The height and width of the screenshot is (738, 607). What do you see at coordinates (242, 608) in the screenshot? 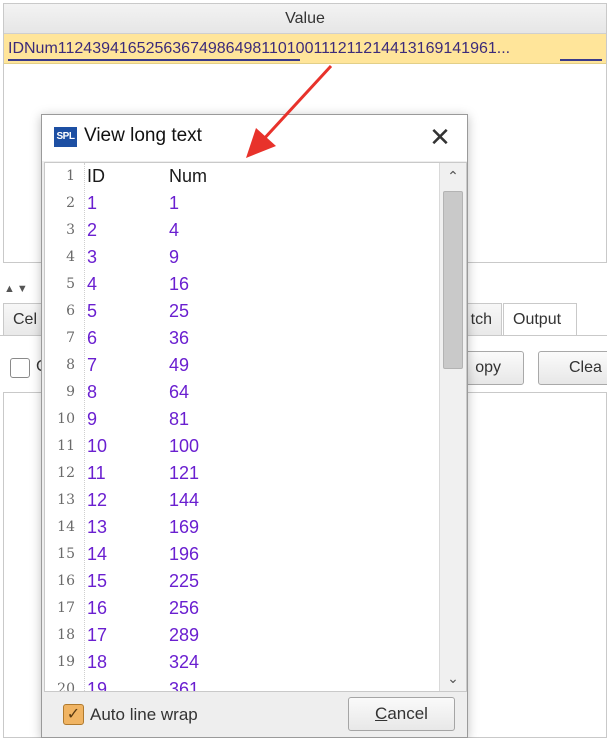
I see `text-line: 17 16 256` at bounding box center [242, 608].